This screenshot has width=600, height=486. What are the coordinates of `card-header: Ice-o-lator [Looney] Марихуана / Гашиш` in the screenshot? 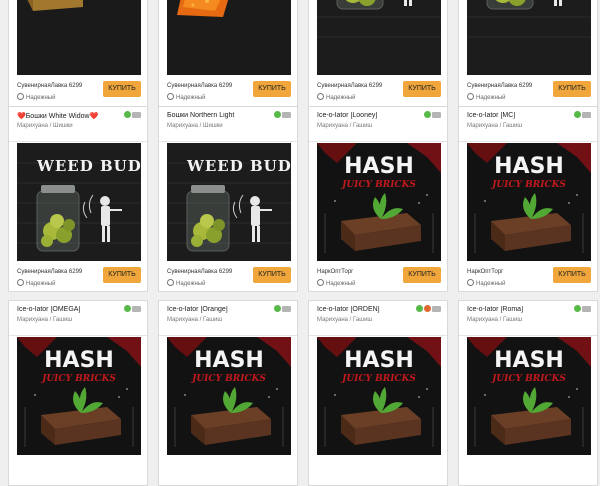 It's located at (378, 124).